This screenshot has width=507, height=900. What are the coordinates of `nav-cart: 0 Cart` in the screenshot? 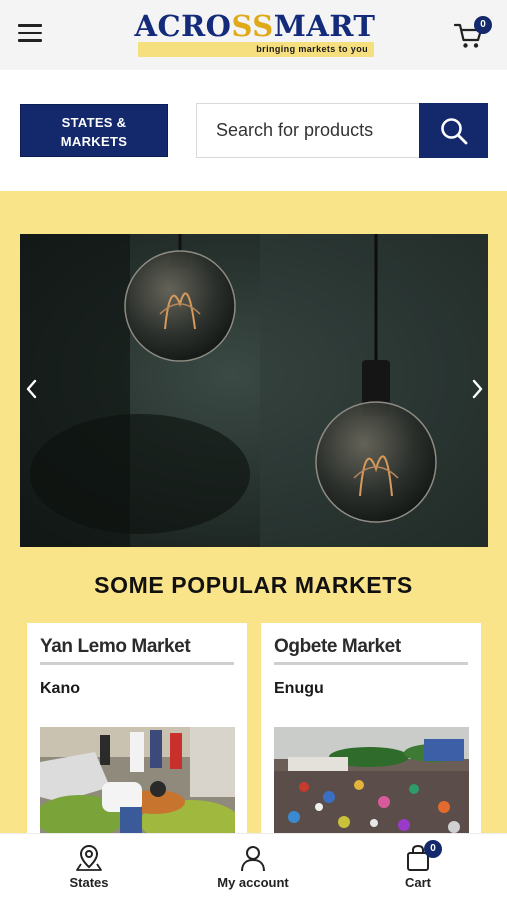 It's located at (418, 867).